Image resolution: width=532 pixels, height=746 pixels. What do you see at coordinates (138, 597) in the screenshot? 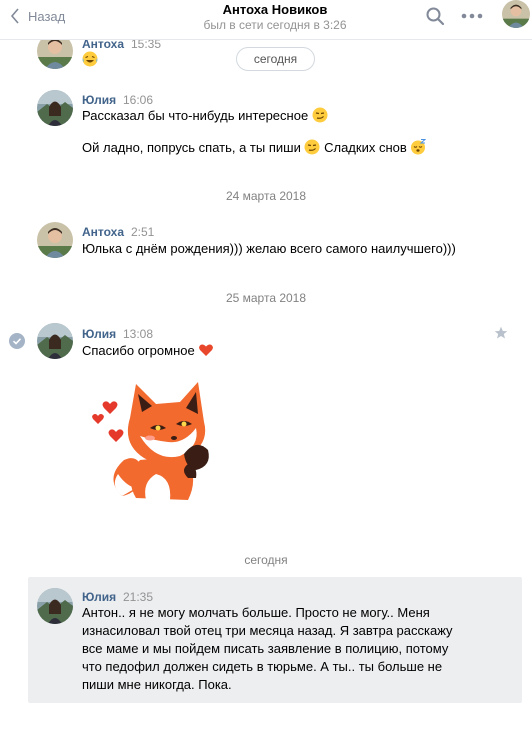
I see `message-time: 21:35` at bounding box center [138, 597].